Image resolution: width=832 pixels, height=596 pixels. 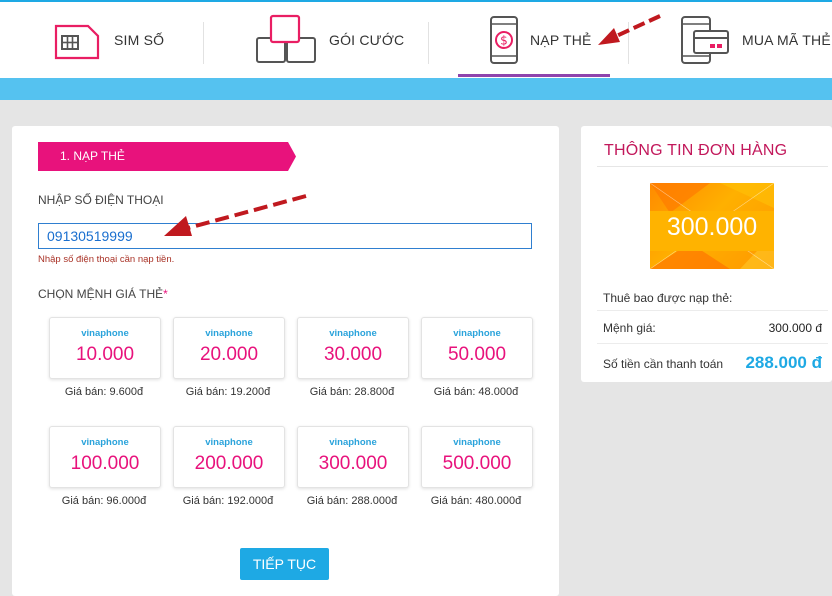 What do you see at coordinates (287, 40) in the screenshot?
I see `package-icon` at bounding box center [287, 40].